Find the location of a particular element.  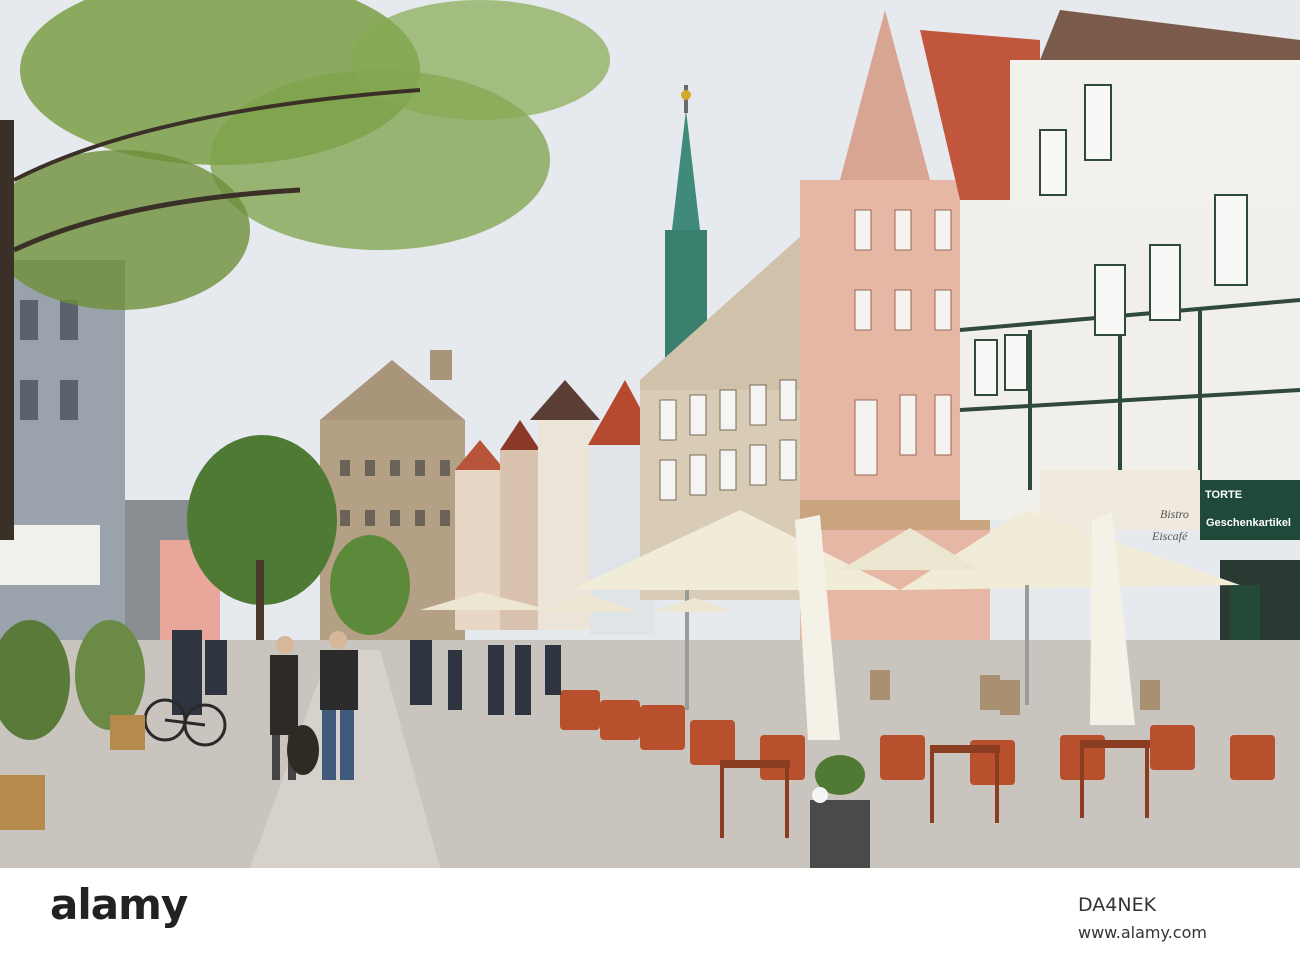

stock-image-id: DA4NEK is located at coordinates (1117, 905).